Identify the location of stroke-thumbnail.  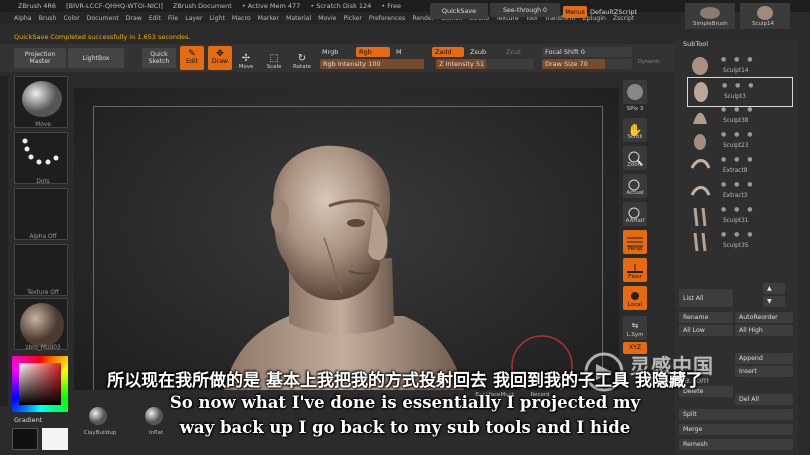
(41, 158).